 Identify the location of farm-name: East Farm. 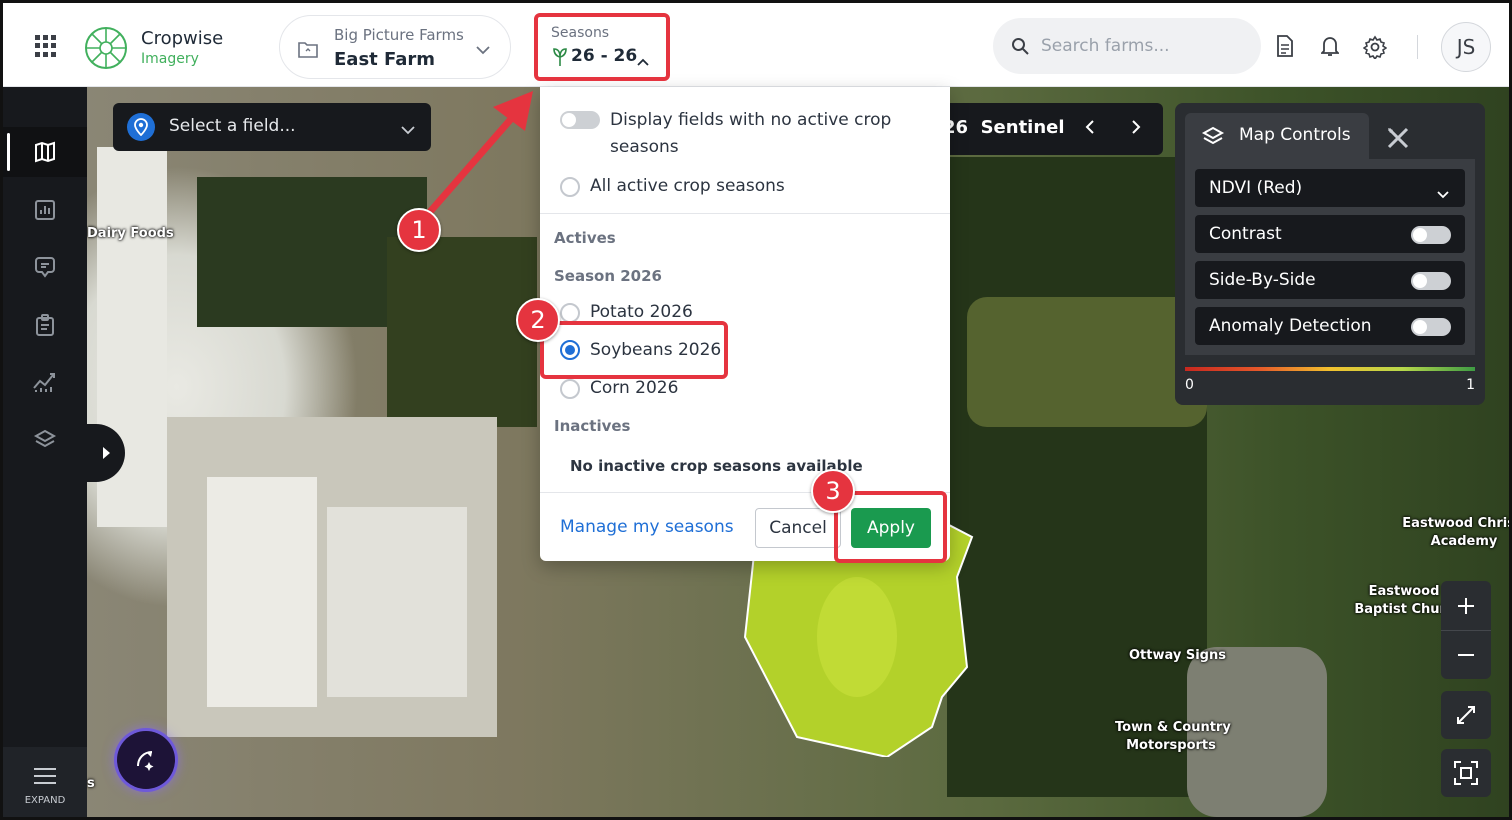
(385, 59).